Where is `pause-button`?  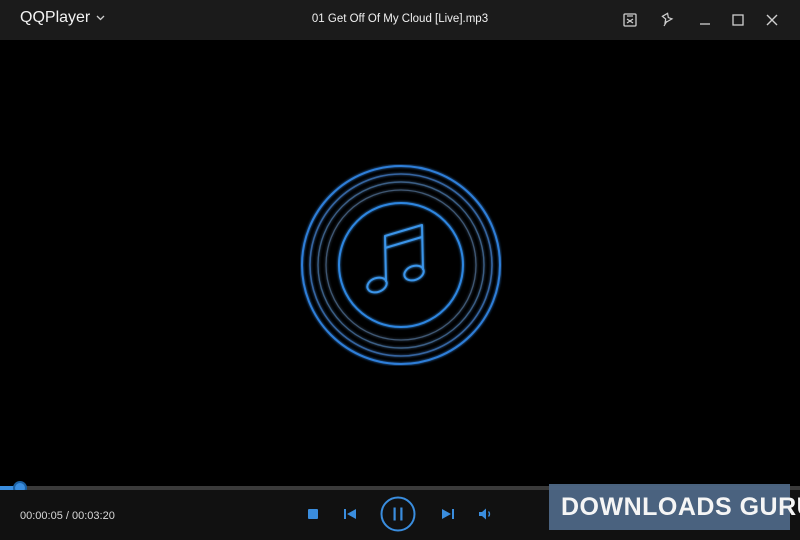 pause-button is located at coordinates (398, 514).